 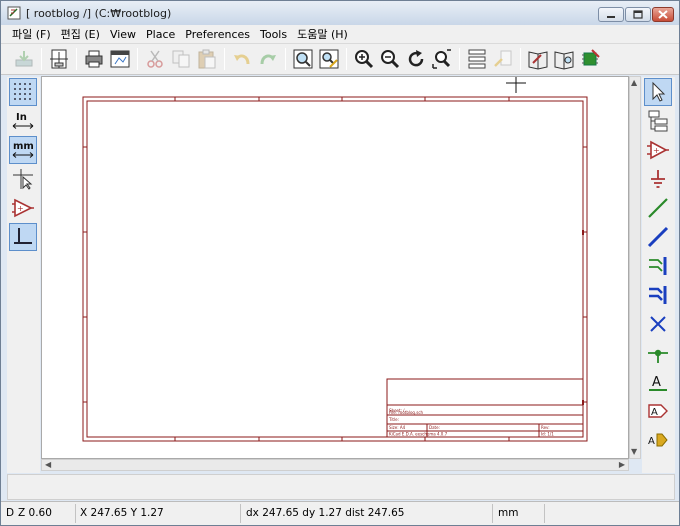 What do you see at coordinates (48, 465) in the screenshot?
I see `scroll-left-arrow-icon: ◀` at bounding box center [48, 465].